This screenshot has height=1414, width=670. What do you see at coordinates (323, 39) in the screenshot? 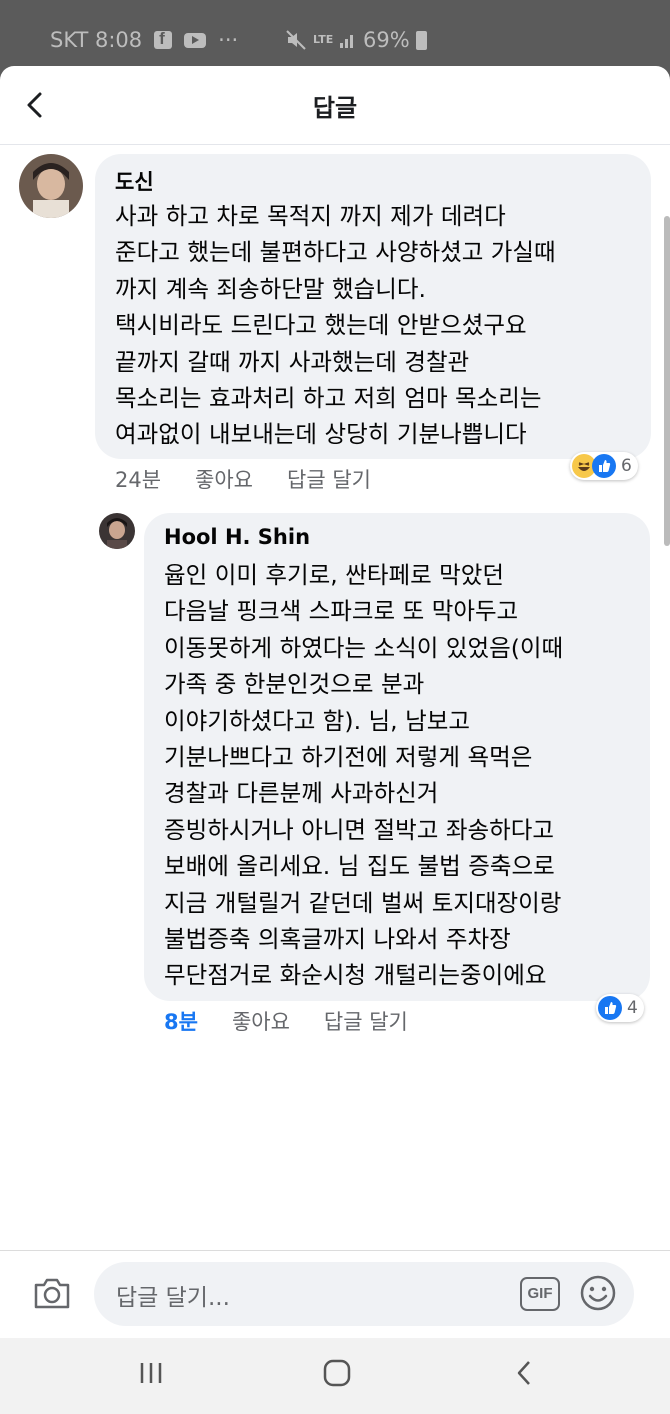
I see `network-type: LTE` at bounding box center [323, 39].